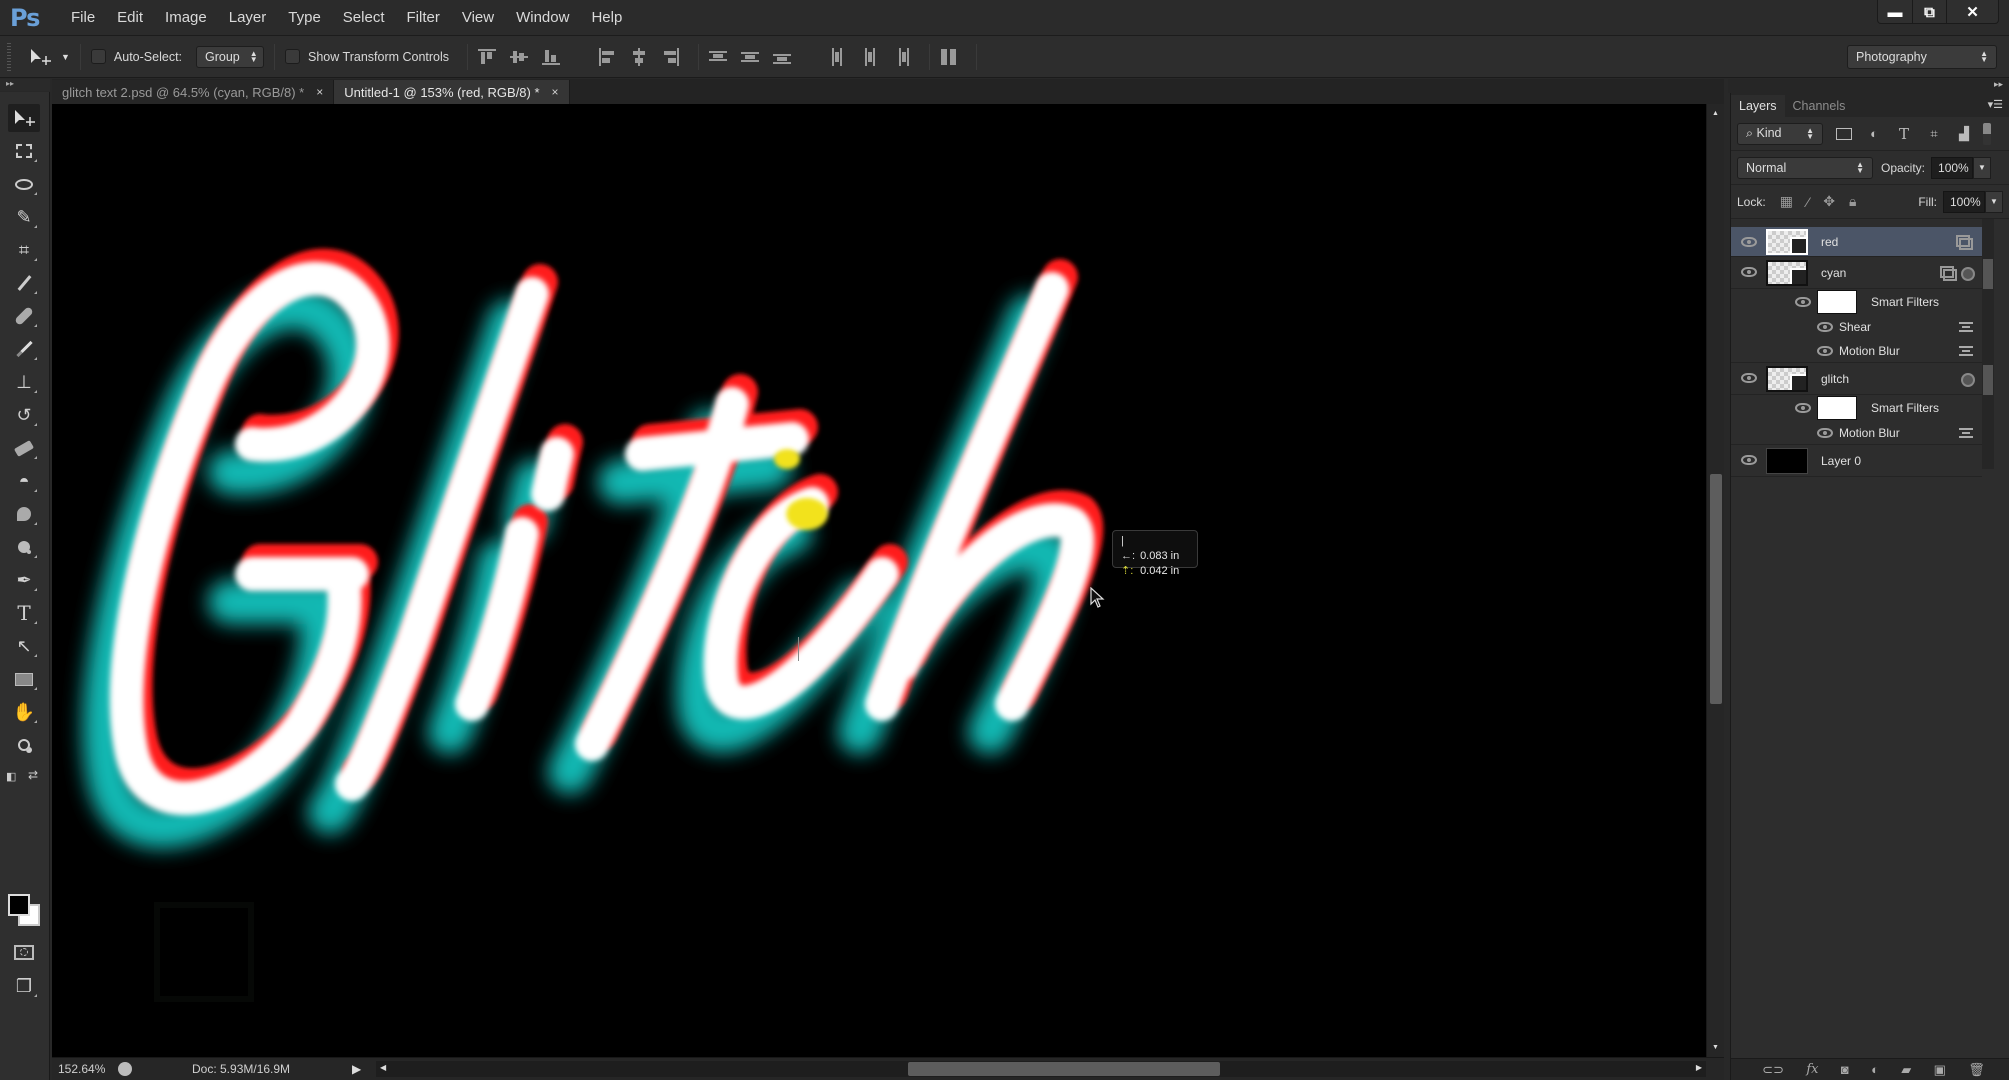 Image resolution: width=2009 pixels, height=1080 pixels. Describe the element at coordinates (24, 448) in the screenshot. I see `eraser-tool-button` at that location.